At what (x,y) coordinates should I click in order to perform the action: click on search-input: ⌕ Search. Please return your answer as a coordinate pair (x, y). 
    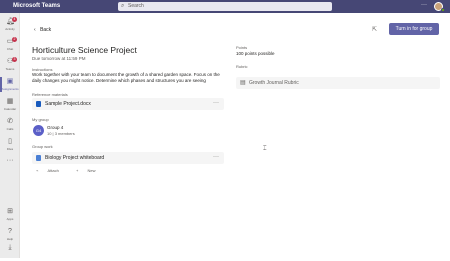
    Looking at the image, I should click on (225, 6).